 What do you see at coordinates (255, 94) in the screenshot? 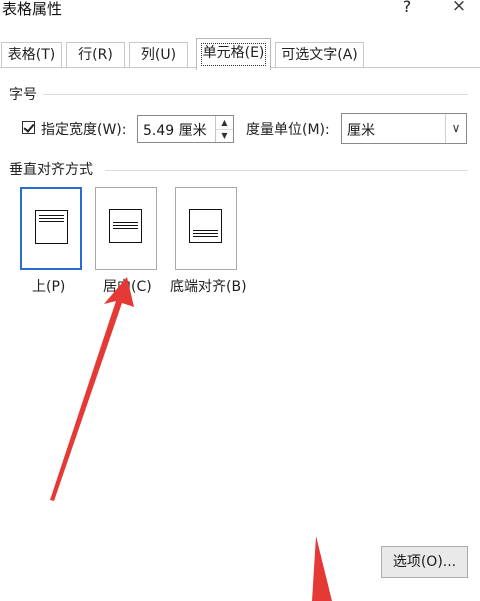
I see `size-group-divider` at bounding box center [255, 94].